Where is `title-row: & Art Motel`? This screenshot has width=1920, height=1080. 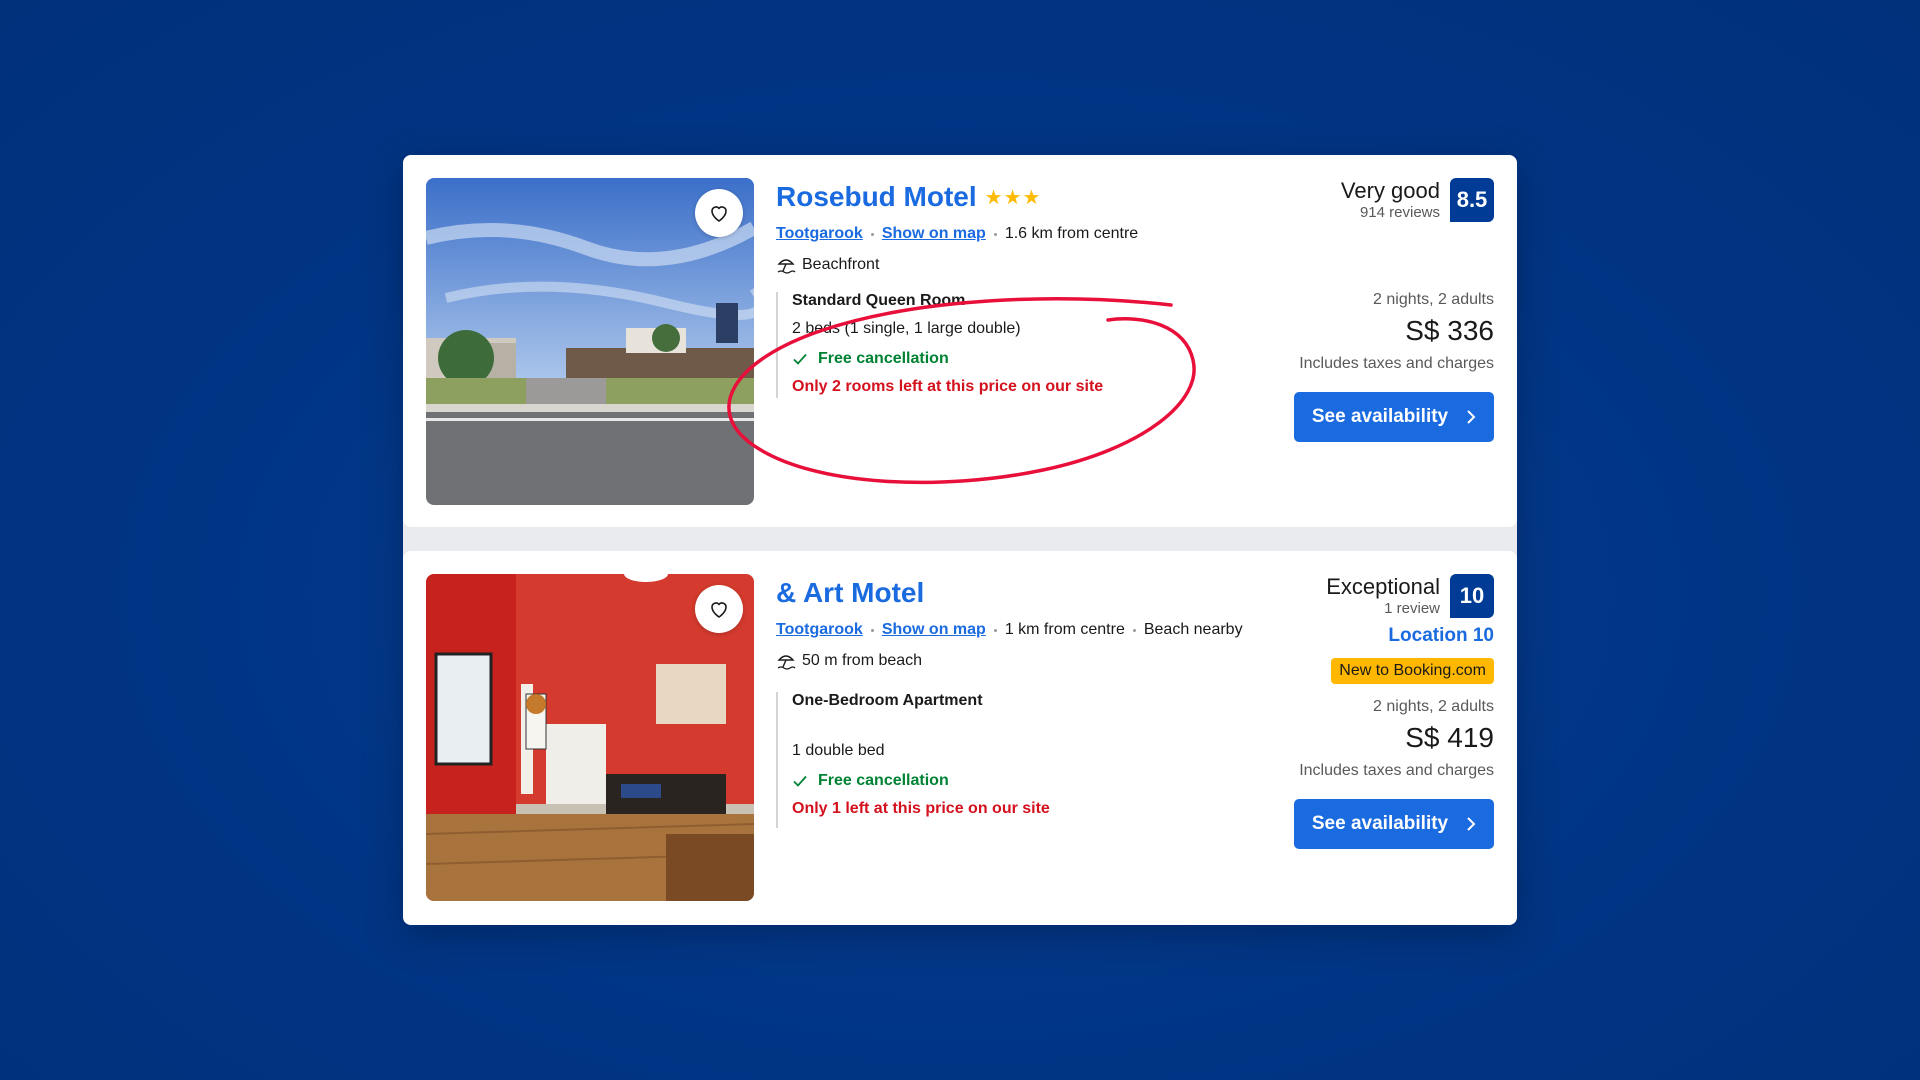
title-row: & Art Motel is located at coordinates (850, 593).